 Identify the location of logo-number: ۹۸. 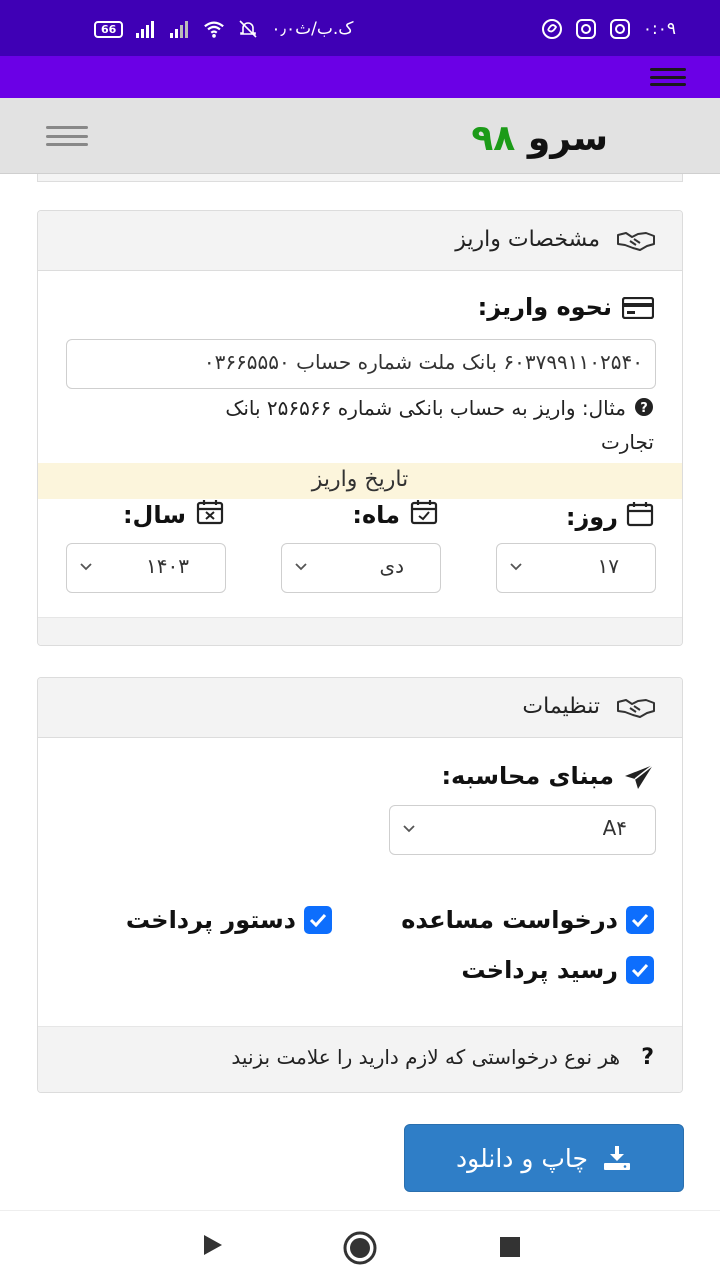
(493, 138).